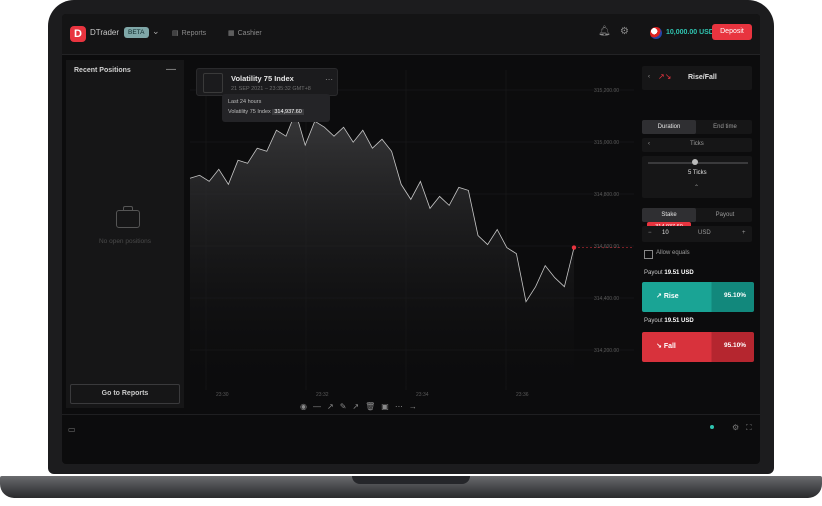  Describe the element at coordinates (271, 89) in the screenshot. I see `asset-subtitle: 21 SEP 2021 – 23:35:32 GMT+8` at that location.